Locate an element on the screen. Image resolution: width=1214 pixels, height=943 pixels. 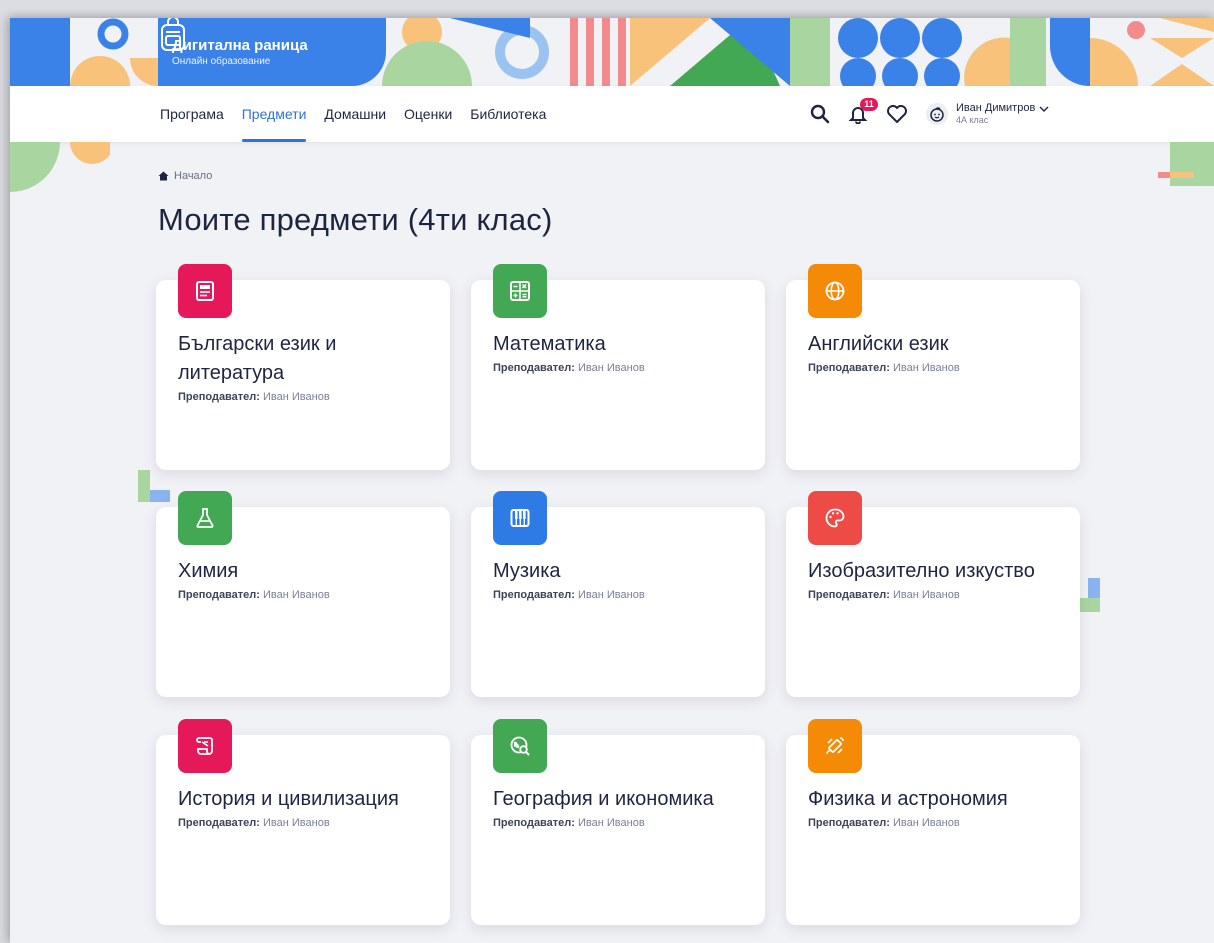
subject-info: Музика Преподавател: Иван Иванов is located at coordinates (618, 580).